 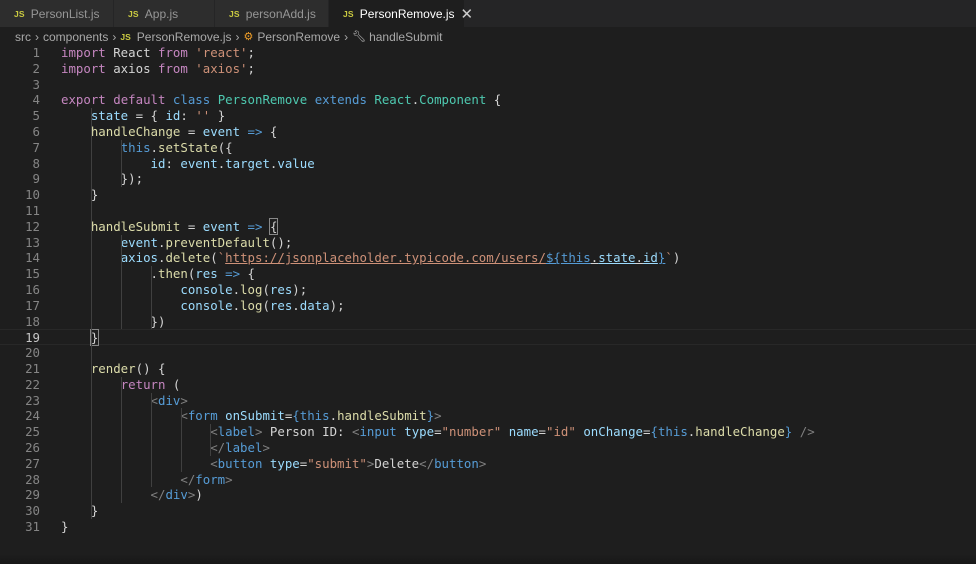 I want to click on code-line: 30 }, so click(x=488, y=511).